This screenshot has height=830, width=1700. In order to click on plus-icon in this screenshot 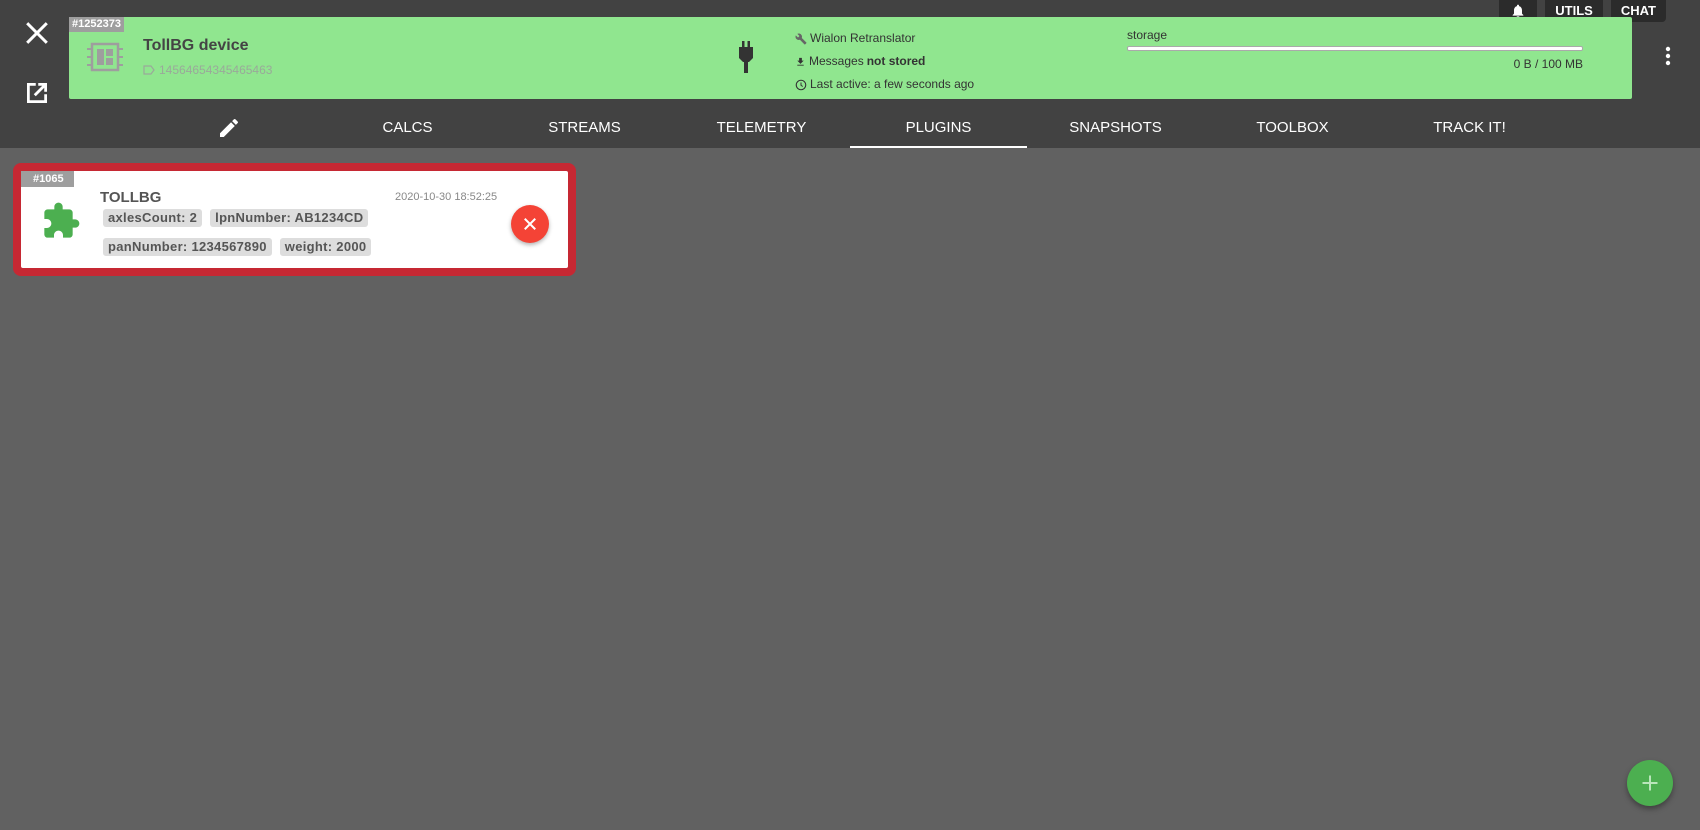, I will do `click(1650, 783)`.